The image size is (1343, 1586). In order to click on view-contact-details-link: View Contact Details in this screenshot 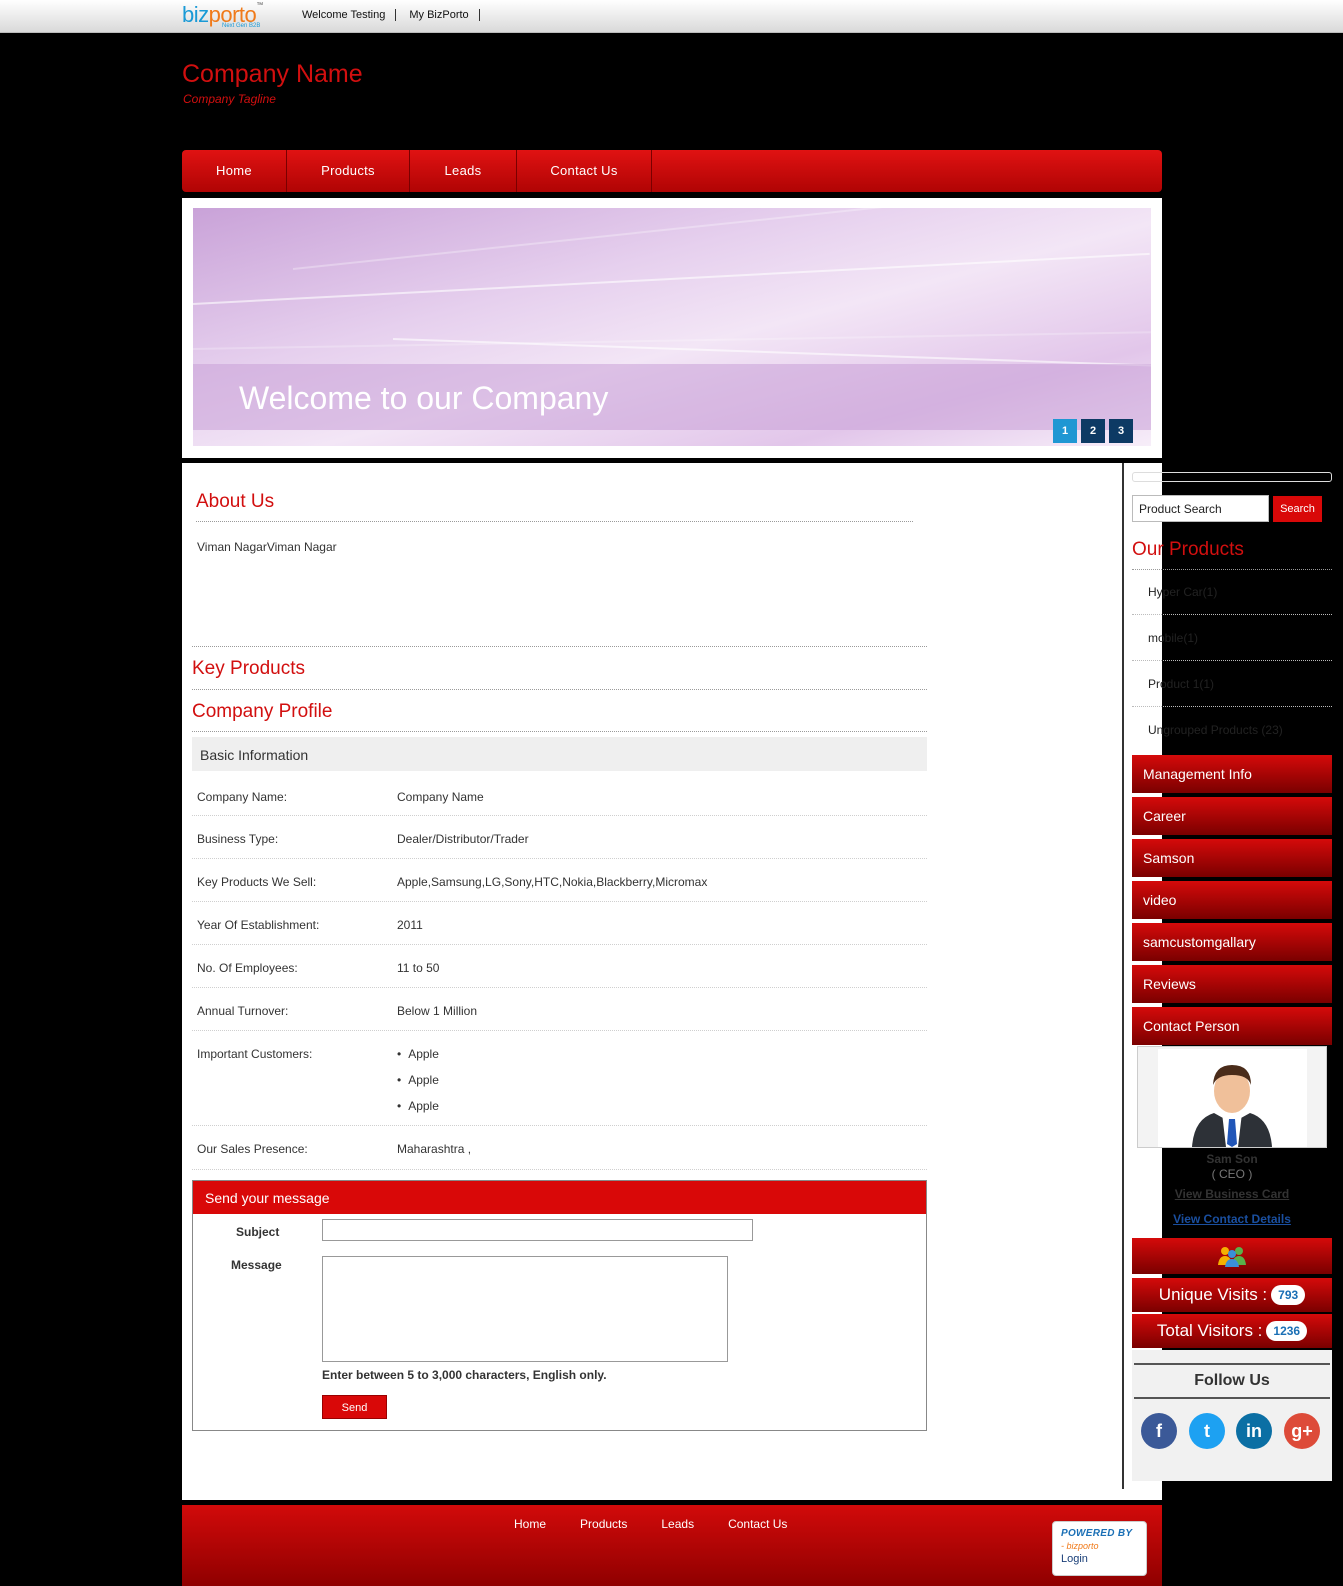, I will do `click(1232, 1219)`.